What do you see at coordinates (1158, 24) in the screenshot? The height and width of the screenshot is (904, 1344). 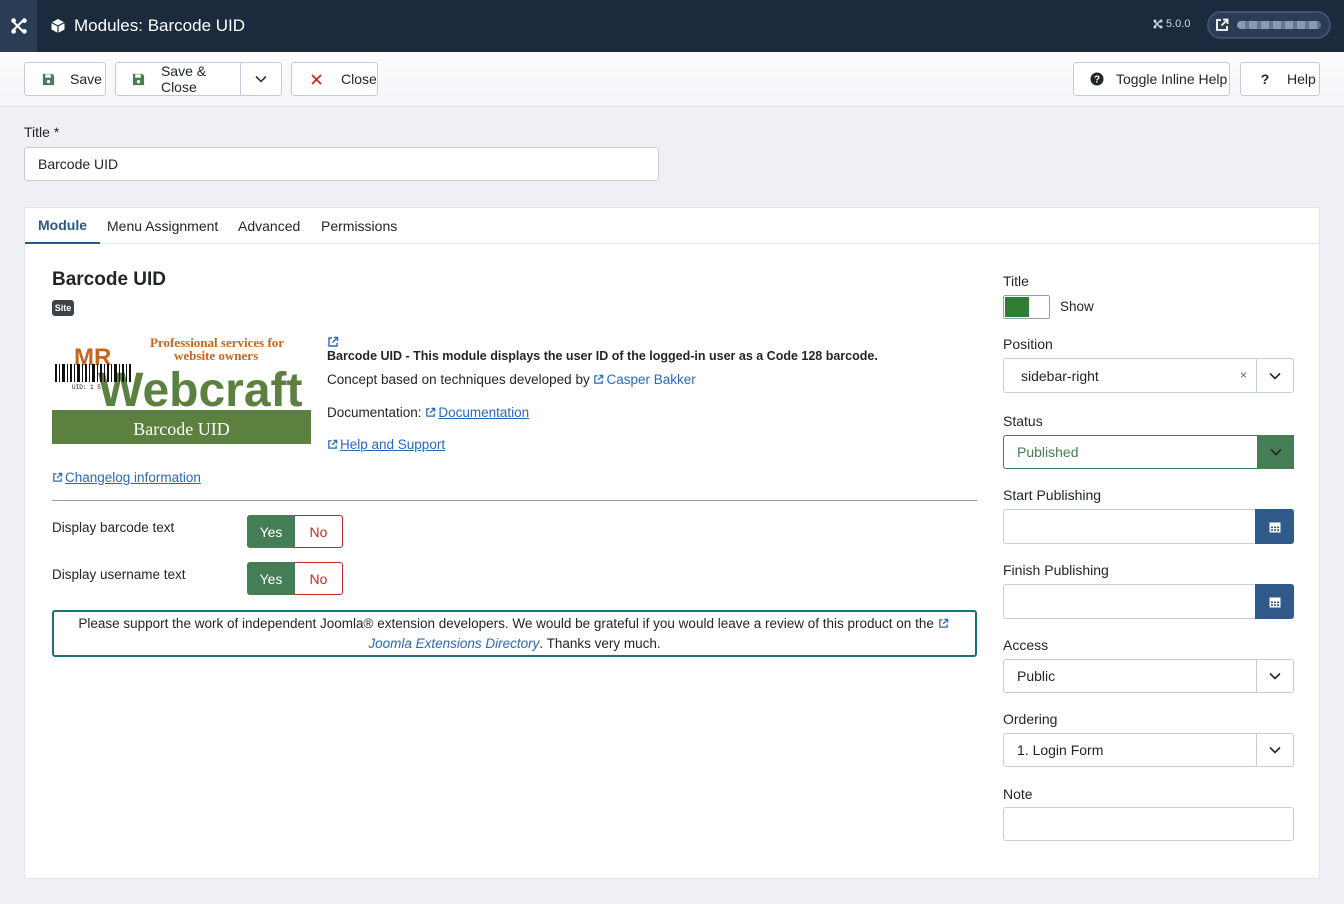 I see `joomla-small-icon` at bounding box center [1158, 24].